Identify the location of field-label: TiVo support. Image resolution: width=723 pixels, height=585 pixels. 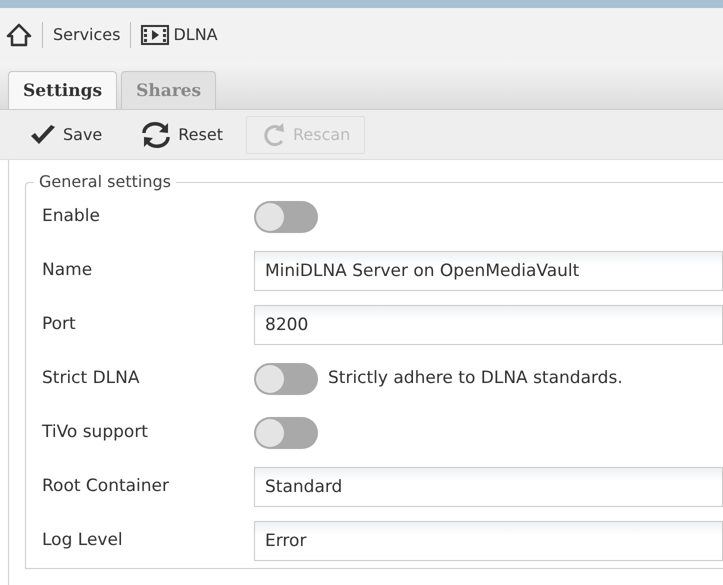
(95, 432).